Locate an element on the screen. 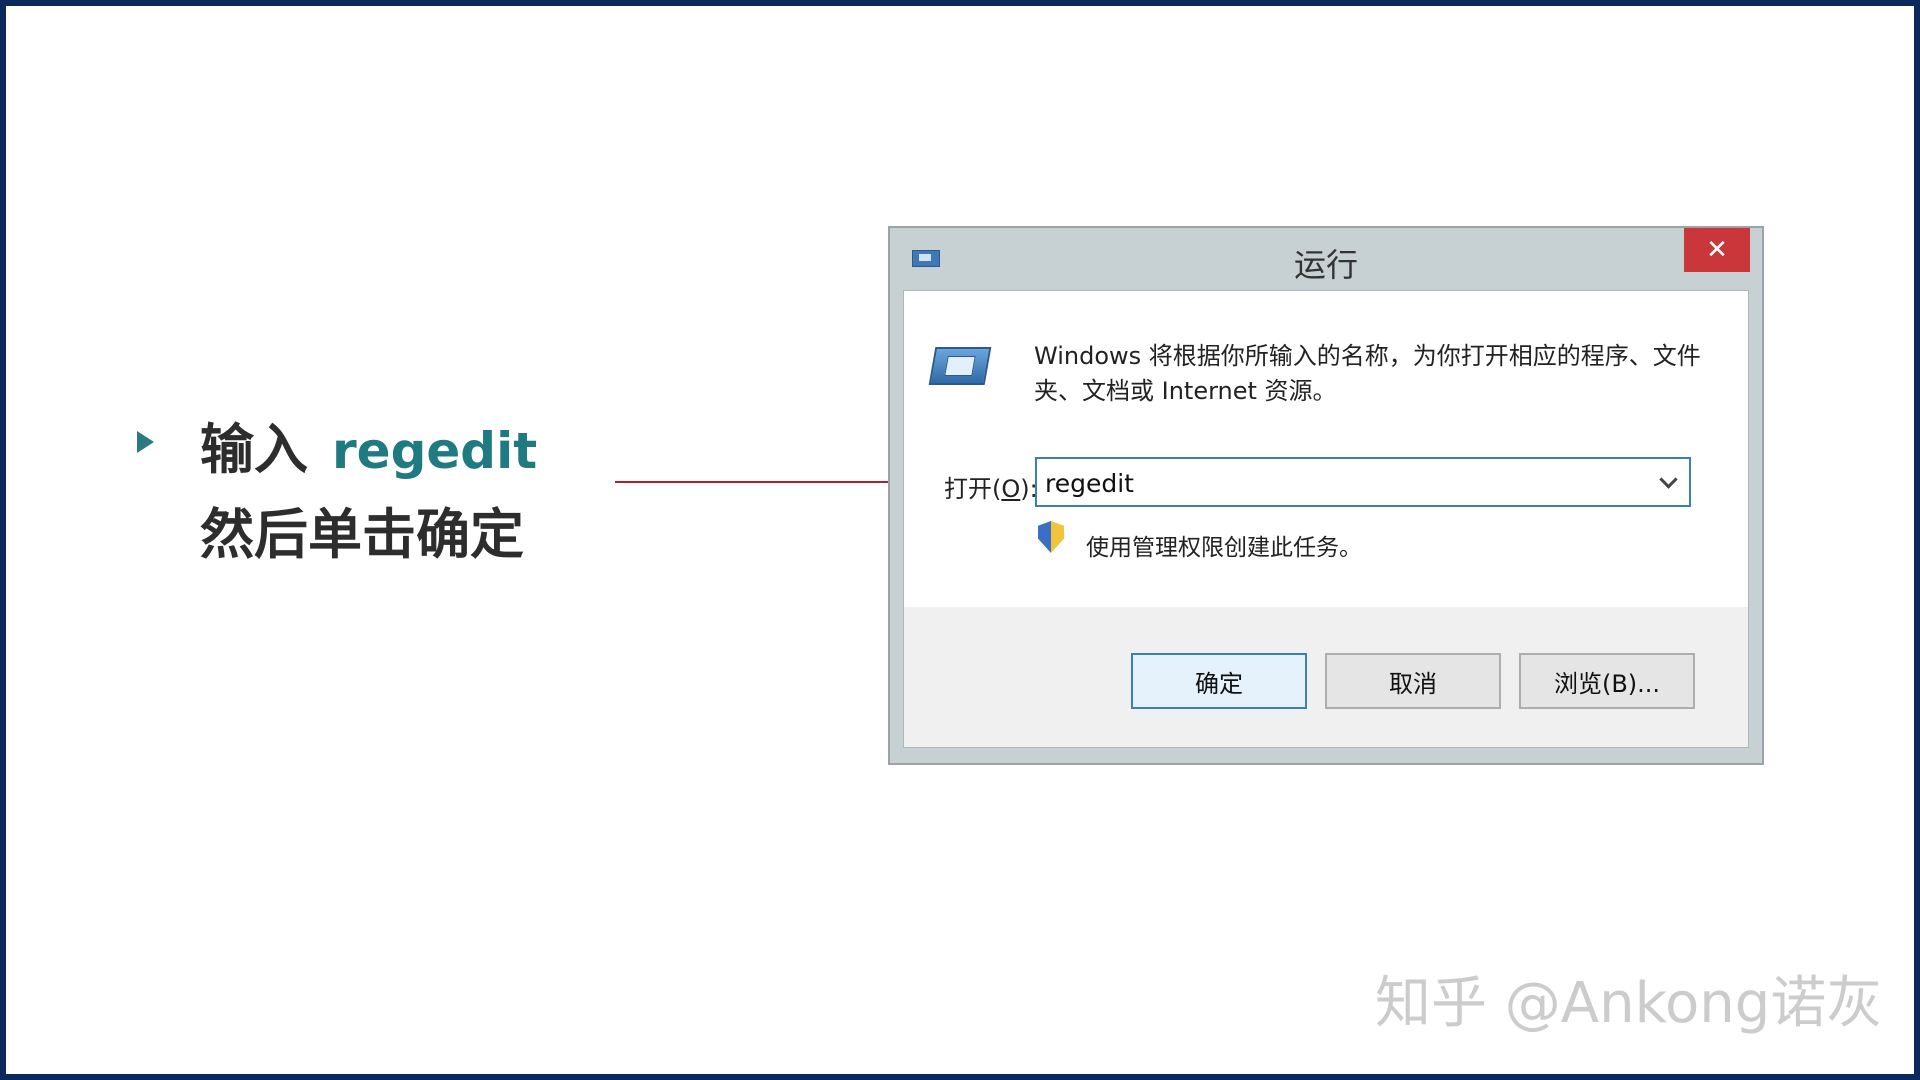  instruction-prefix: 输入 is located at coordinates (254, 449).